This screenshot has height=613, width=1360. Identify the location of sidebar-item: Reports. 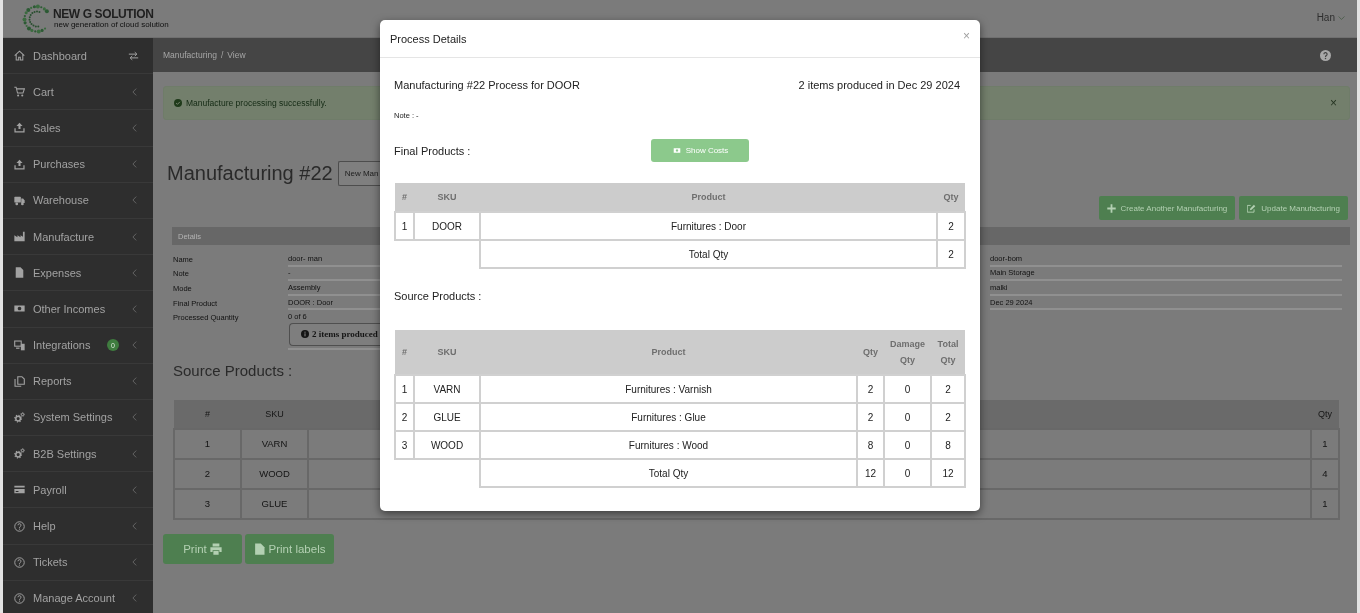
(78, 381).